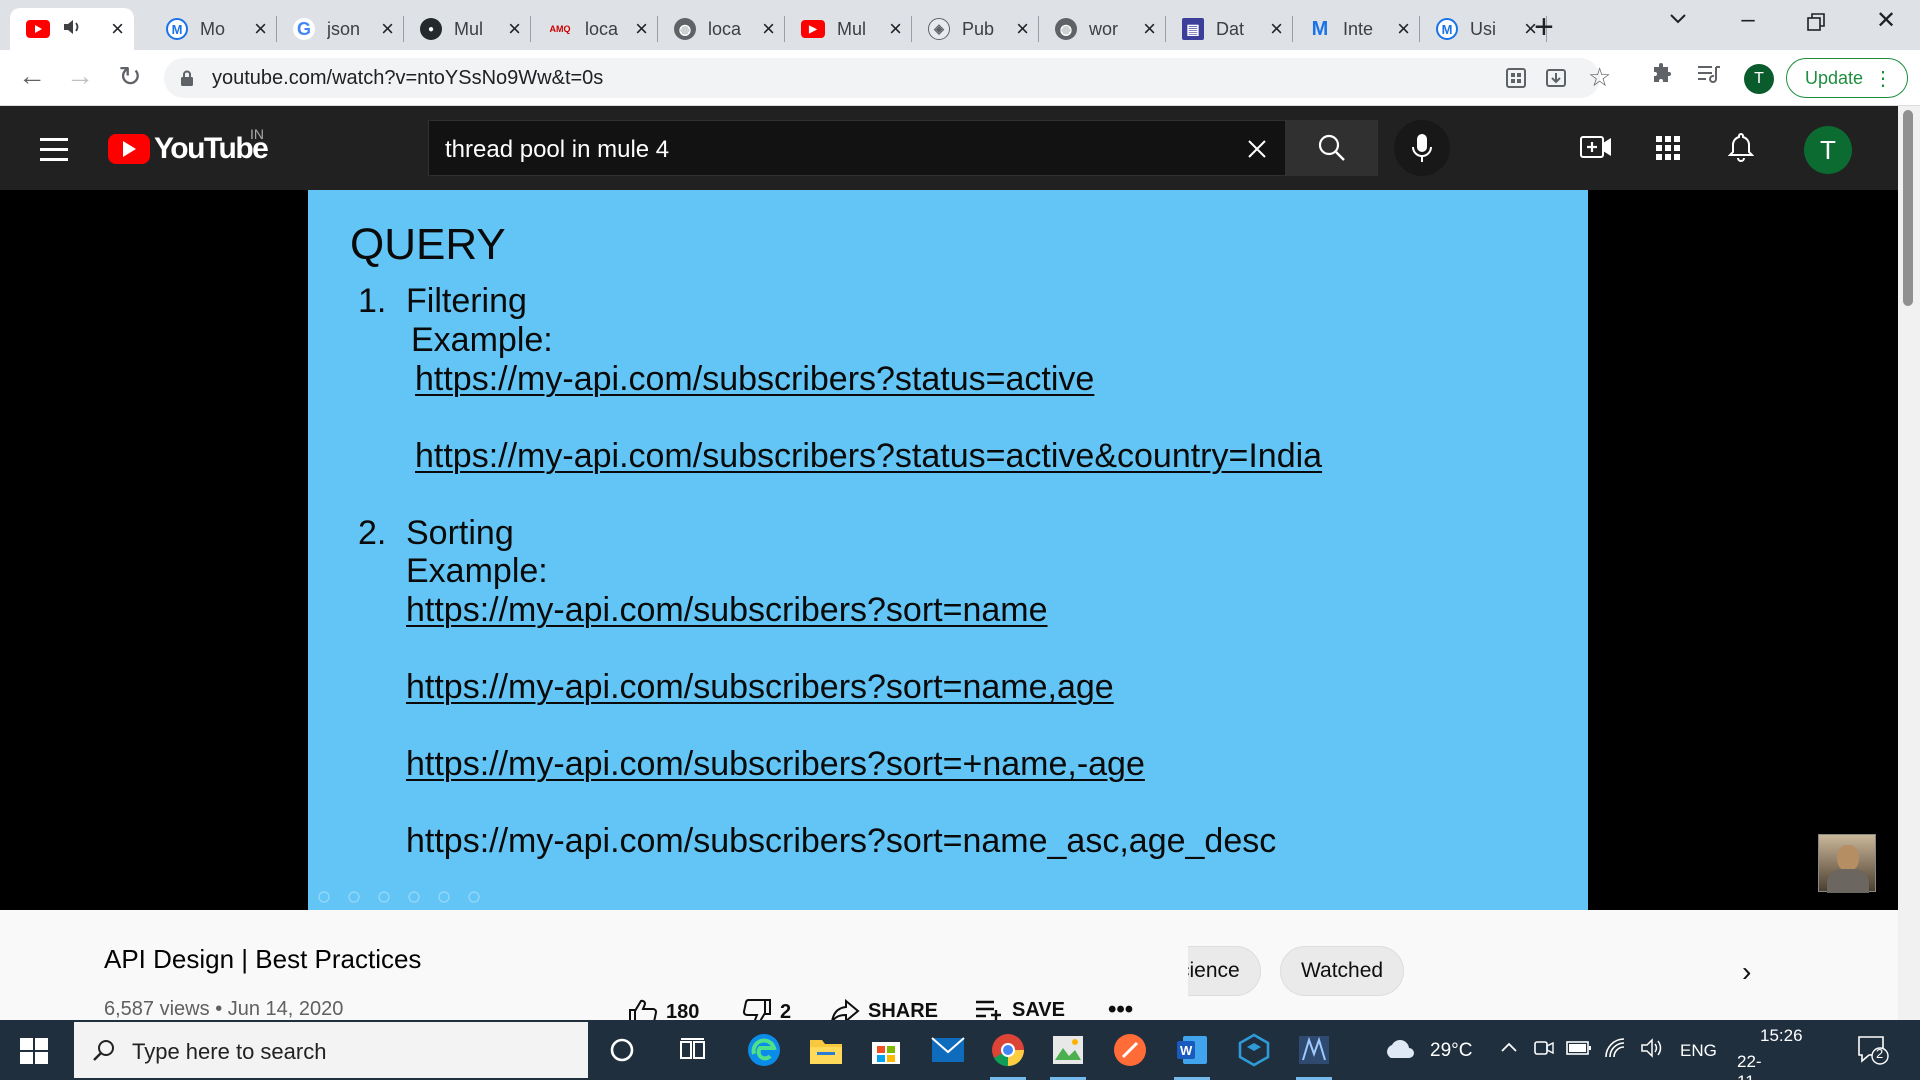  What do you see at coordinates (813, 29) in the screenshot?
I see `youtube-icon: ▶` at bounding box center [813, 29].